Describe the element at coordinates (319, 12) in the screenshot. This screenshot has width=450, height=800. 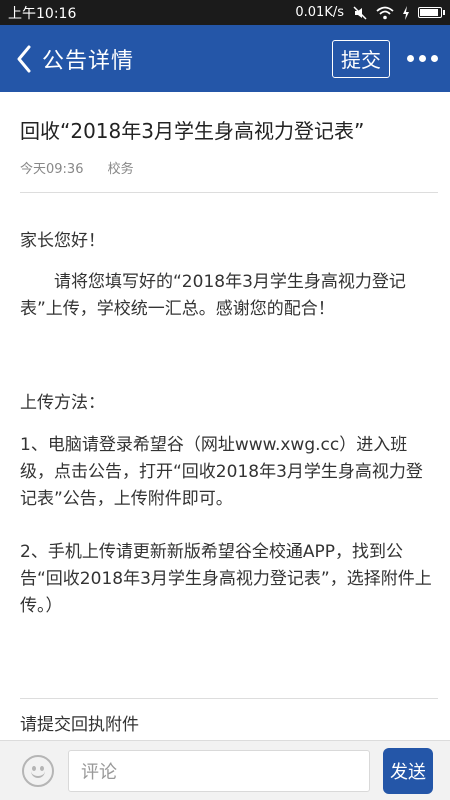
I see `network-speed: 0.01K/s` at that location.